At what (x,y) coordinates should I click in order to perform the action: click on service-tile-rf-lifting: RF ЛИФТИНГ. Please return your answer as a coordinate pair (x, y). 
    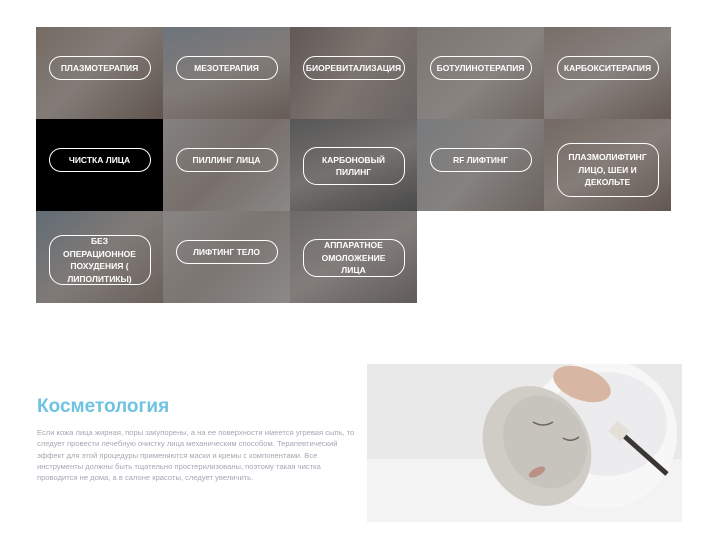
    Looking at the image, I should click on (480, 165).